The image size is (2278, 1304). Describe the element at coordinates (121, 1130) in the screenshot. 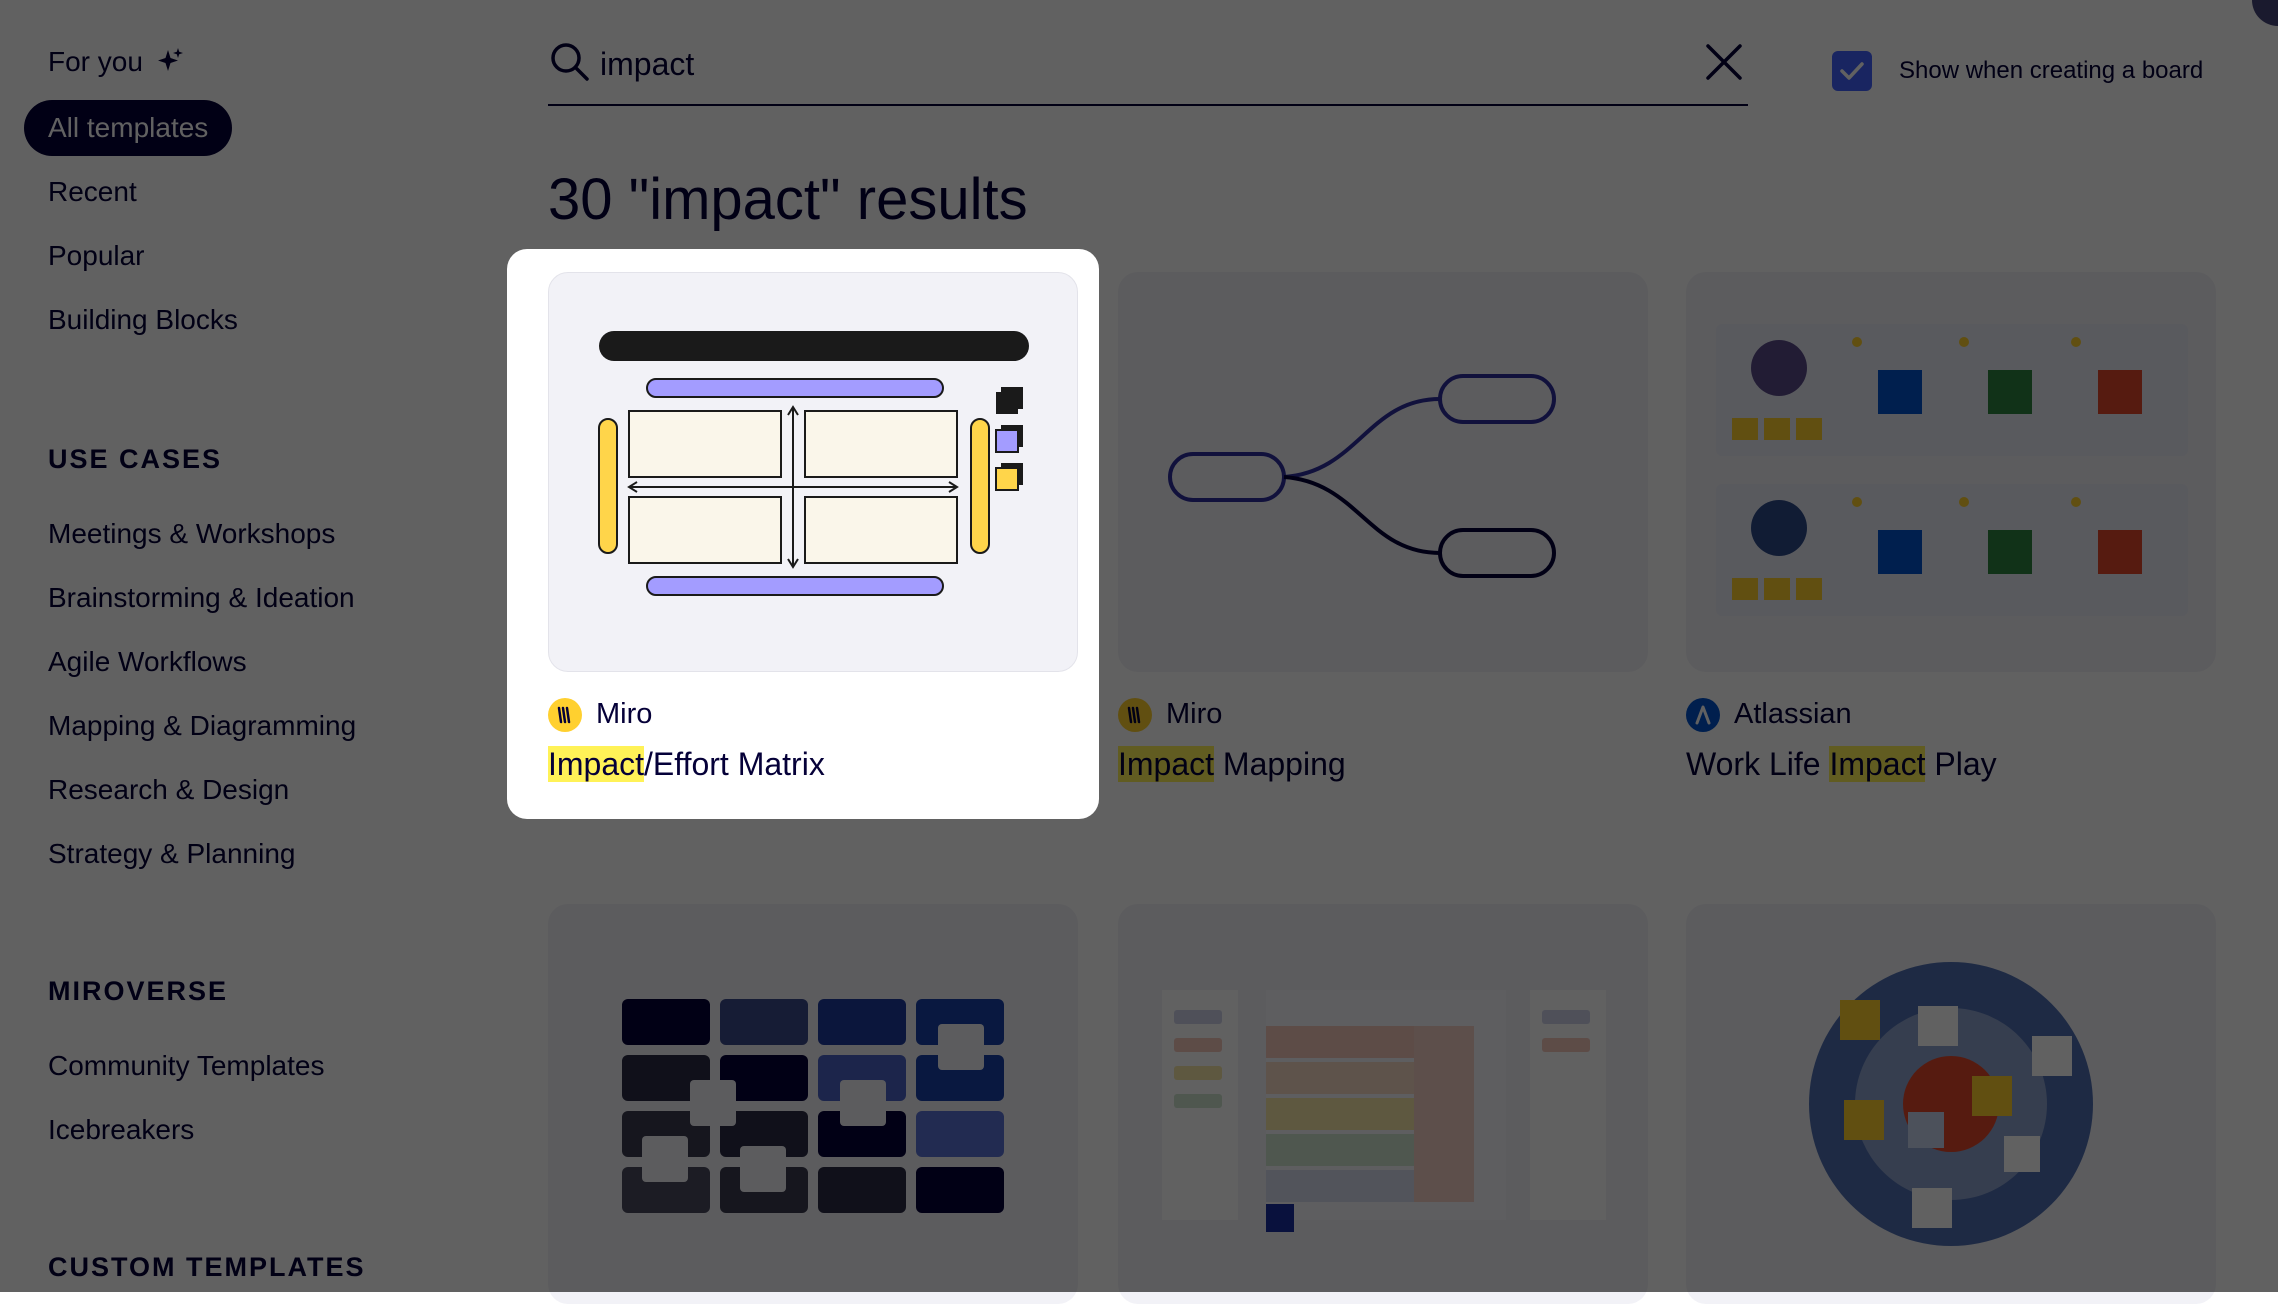

I see `sidebar-item-icebreakers: Icebreakers` at that location.